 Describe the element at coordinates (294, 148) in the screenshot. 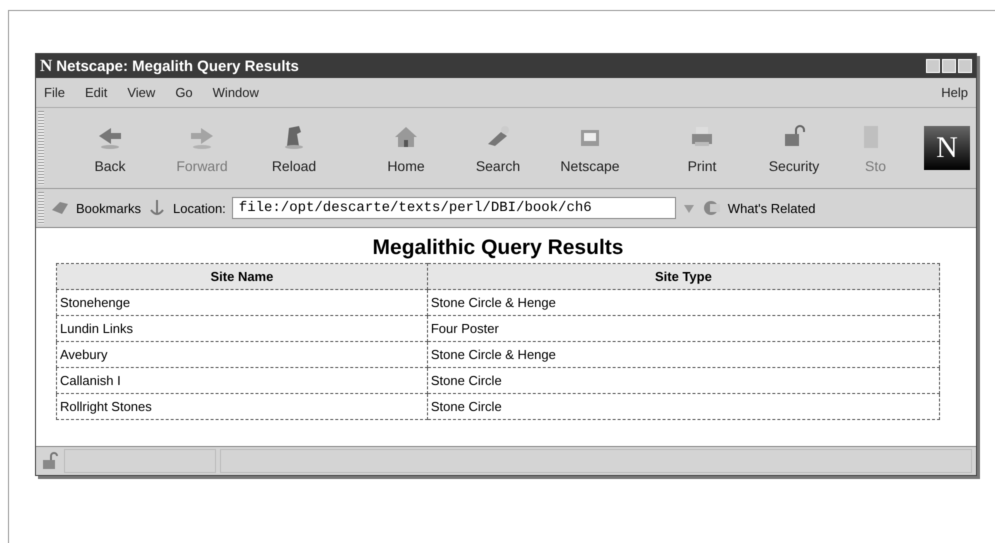

I see `toolbar-button: Reload` at that location.